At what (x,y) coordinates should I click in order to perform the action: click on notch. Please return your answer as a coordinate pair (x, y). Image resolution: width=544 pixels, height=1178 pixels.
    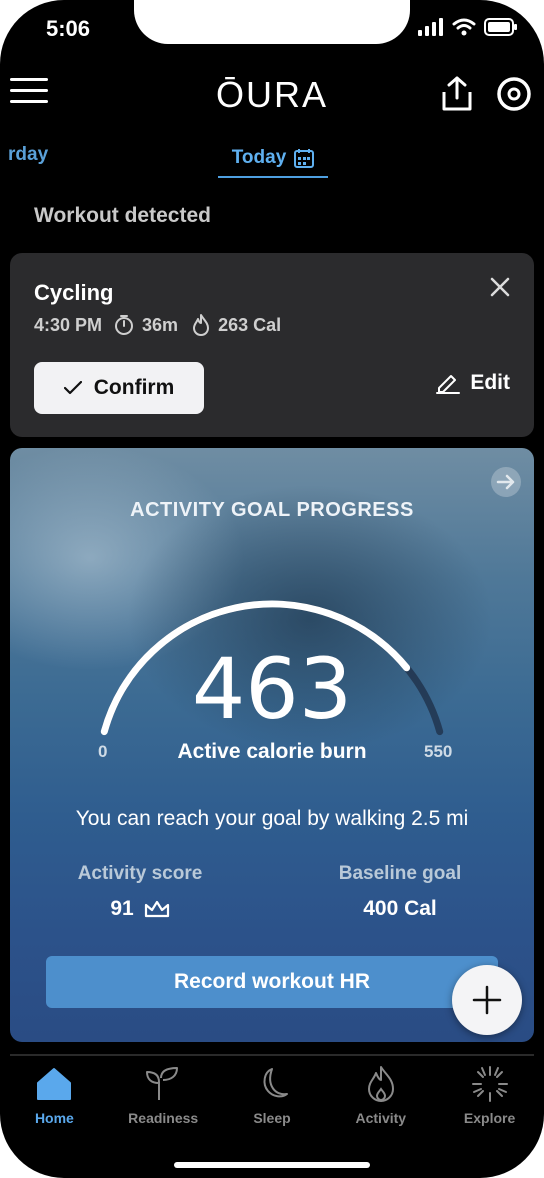
    Looking at the image, I should click on (272, 22).